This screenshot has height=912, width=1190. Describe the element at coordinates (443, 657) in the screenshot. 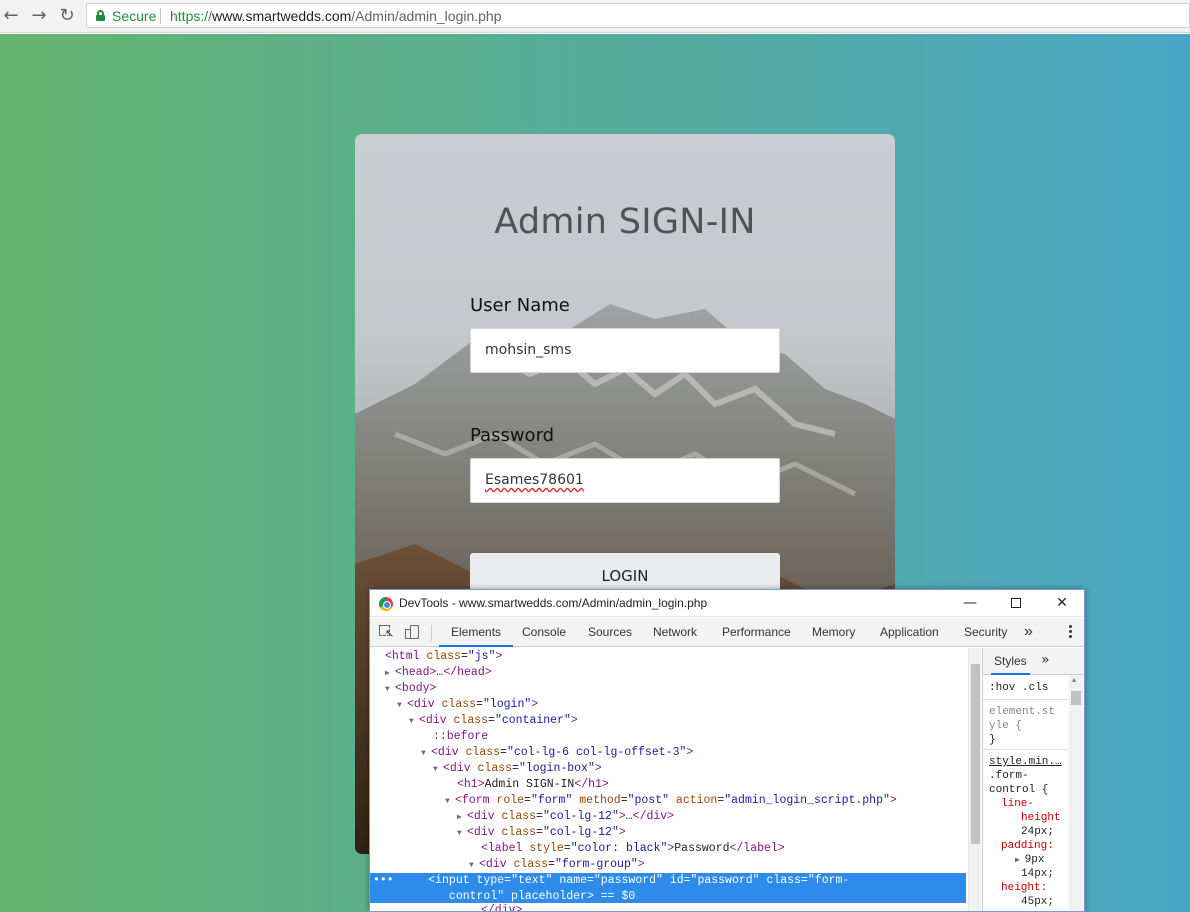

I see `dom-node-html: <html class="js">` at that location.